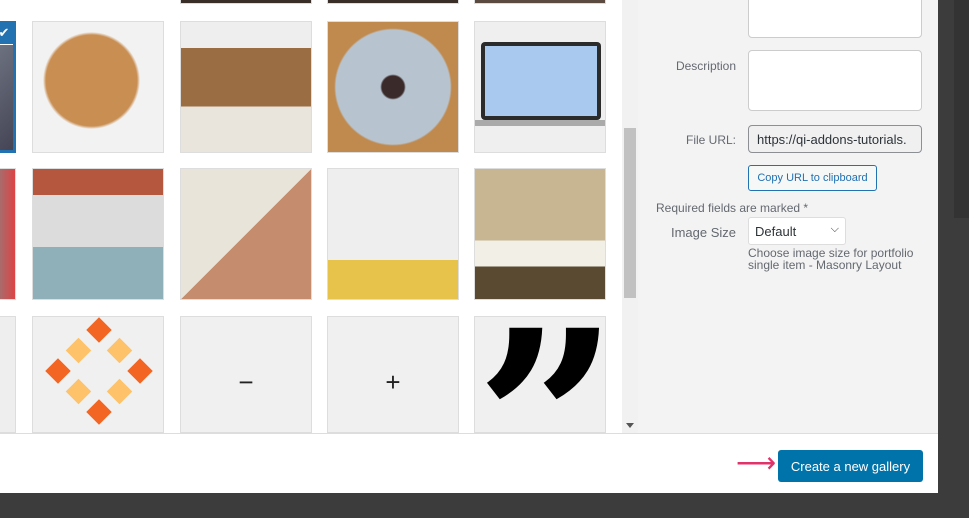 This screenshot has height=518, width=969. Describe the element at coordinates (756, 462) in the screenshot. I see `arrow-right-icon: ⟶` at that location.